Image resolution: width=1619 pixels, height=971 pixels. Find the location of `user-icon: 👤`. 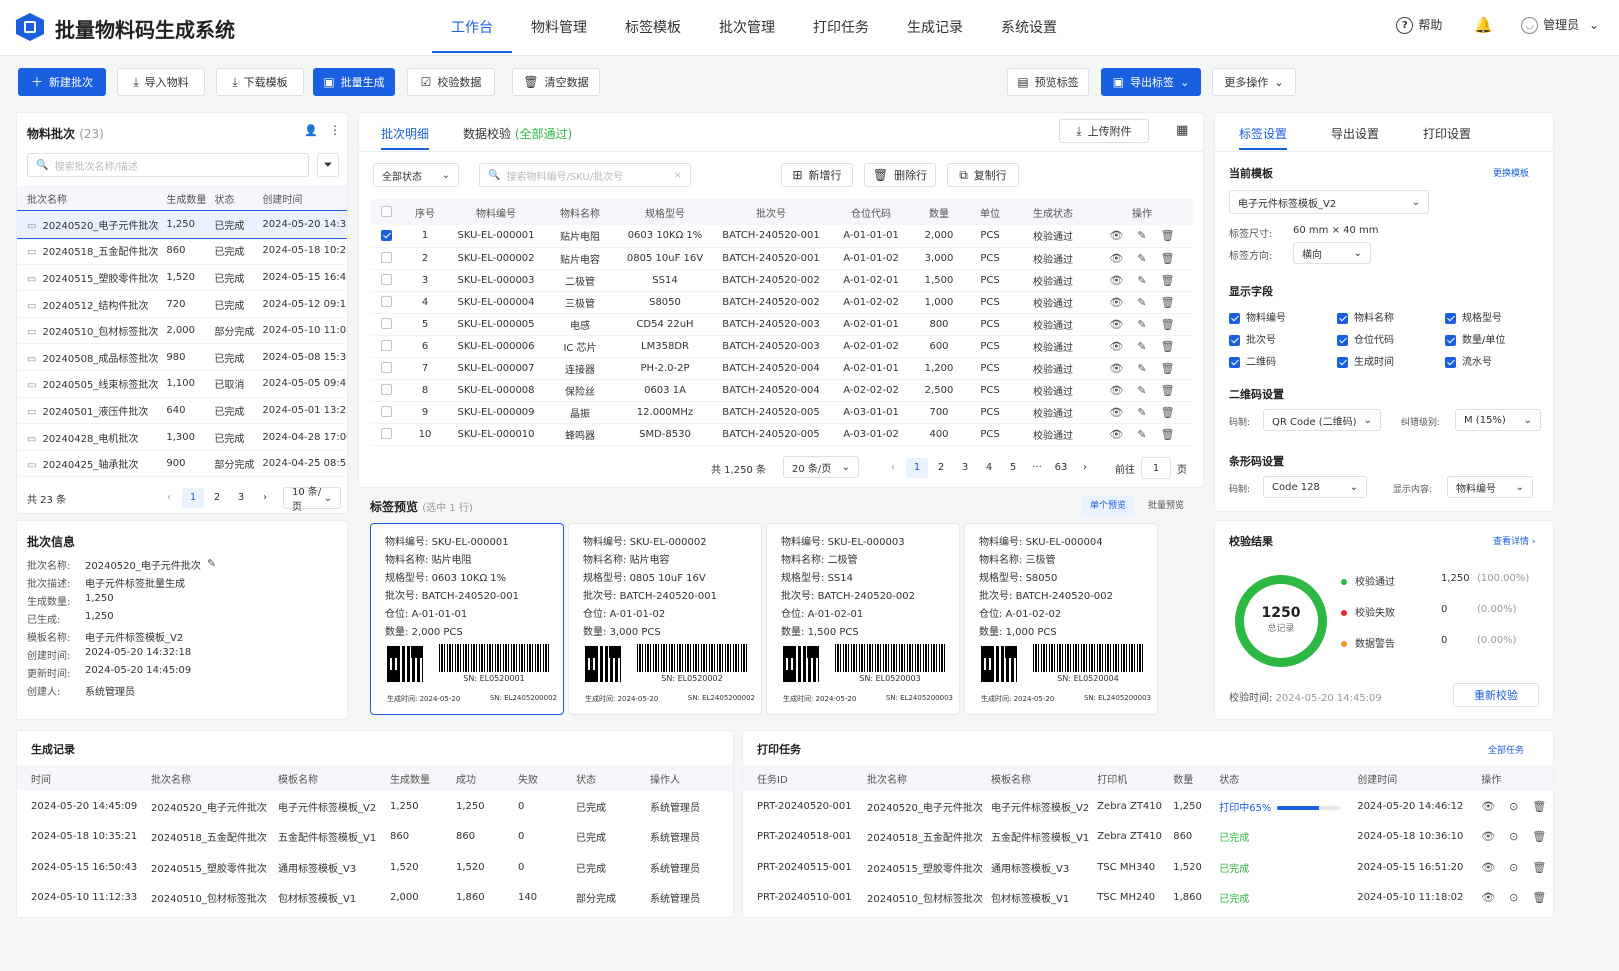

user-icon: 👤 is located at coordinates (311, 130).